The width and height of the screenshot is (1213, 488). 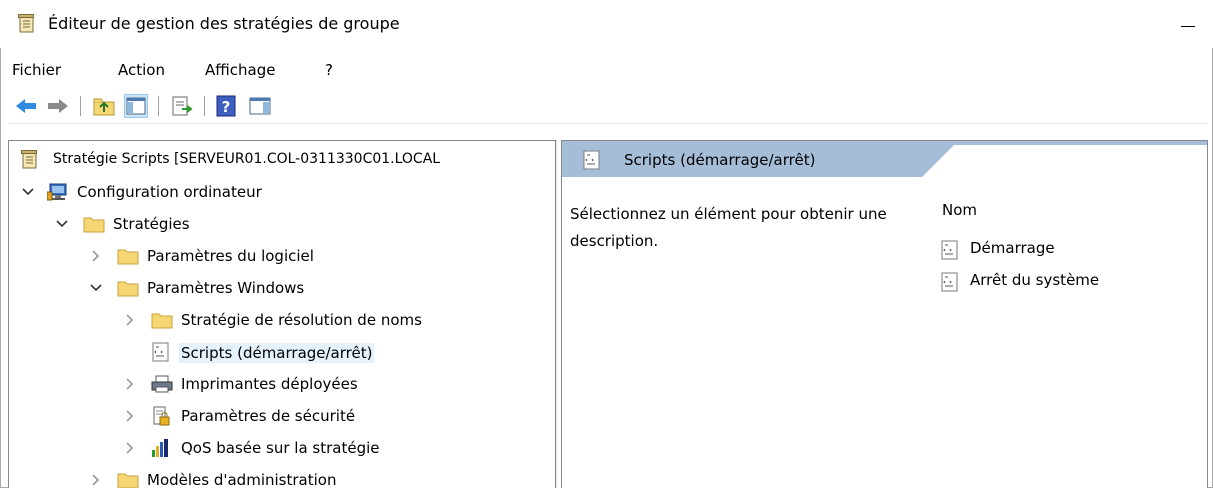 What do you see at coordinates (141, 70) in the screenshot?
I see `menu-action: Action` at bounding box center [141, 70].